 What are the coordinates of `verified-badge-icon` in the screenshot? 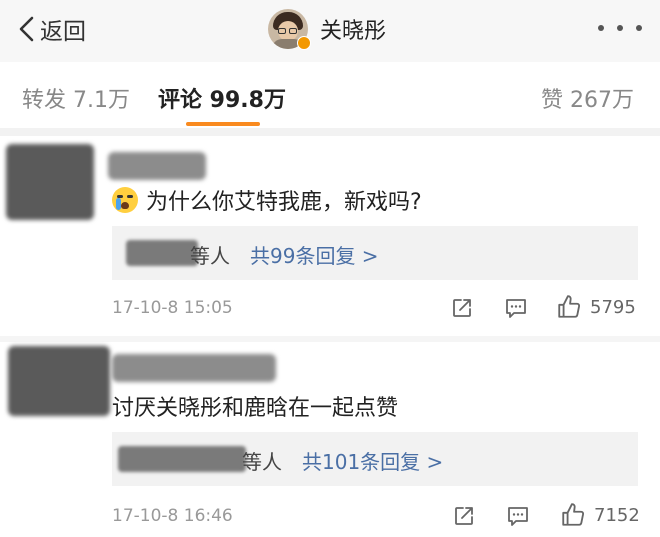 It's located at (304, 43).